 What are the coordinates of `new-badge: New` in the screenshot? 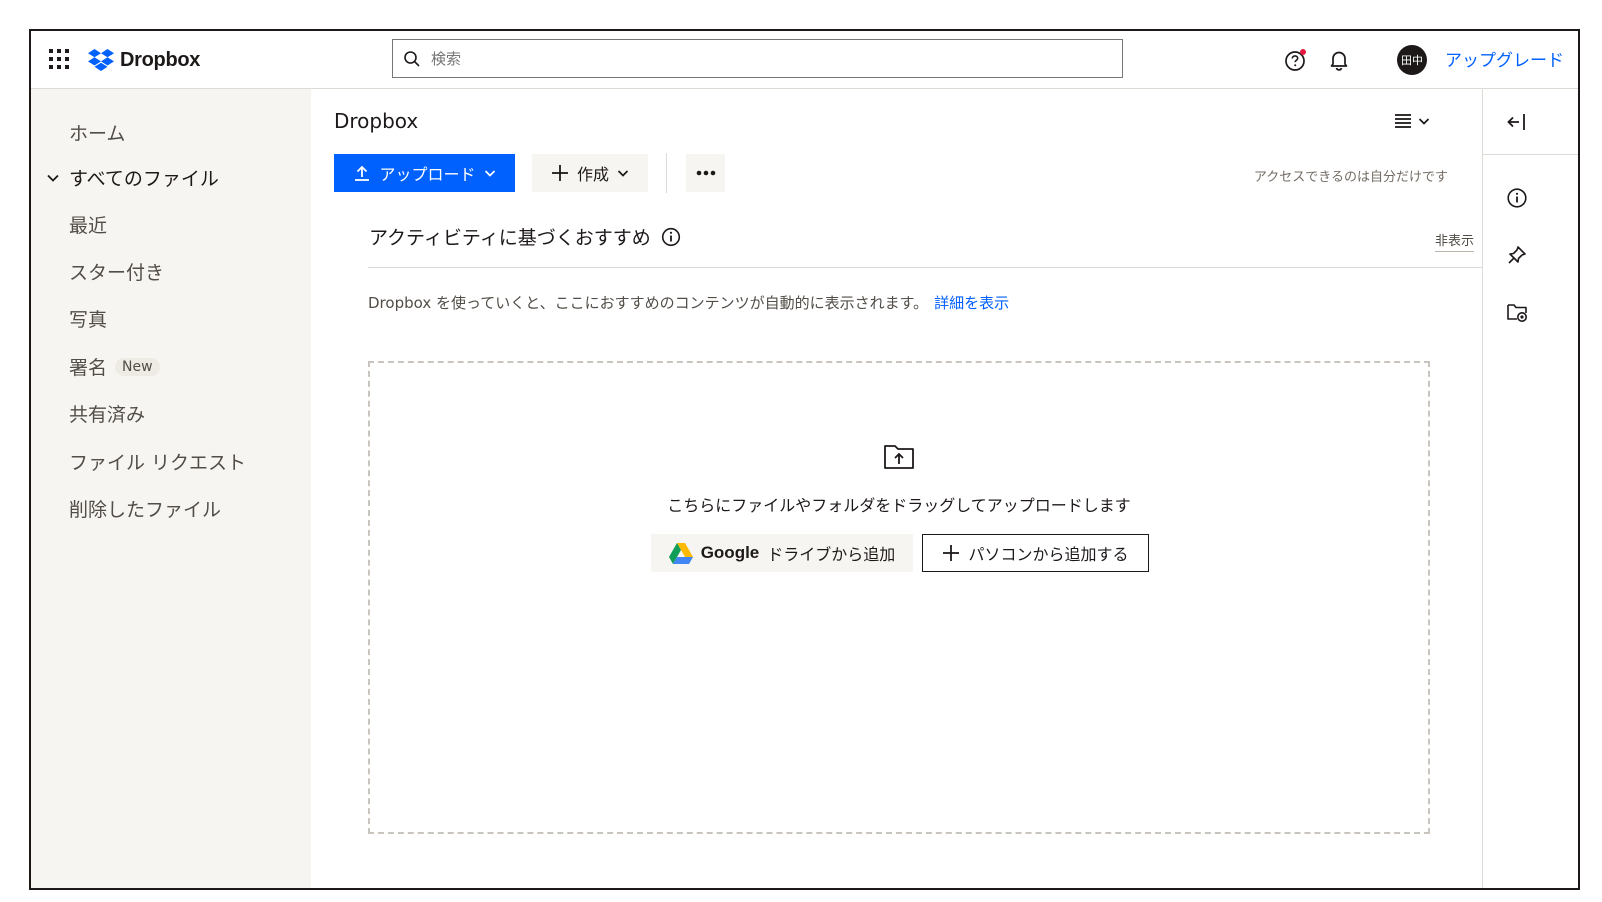 It's located at (137, 366).